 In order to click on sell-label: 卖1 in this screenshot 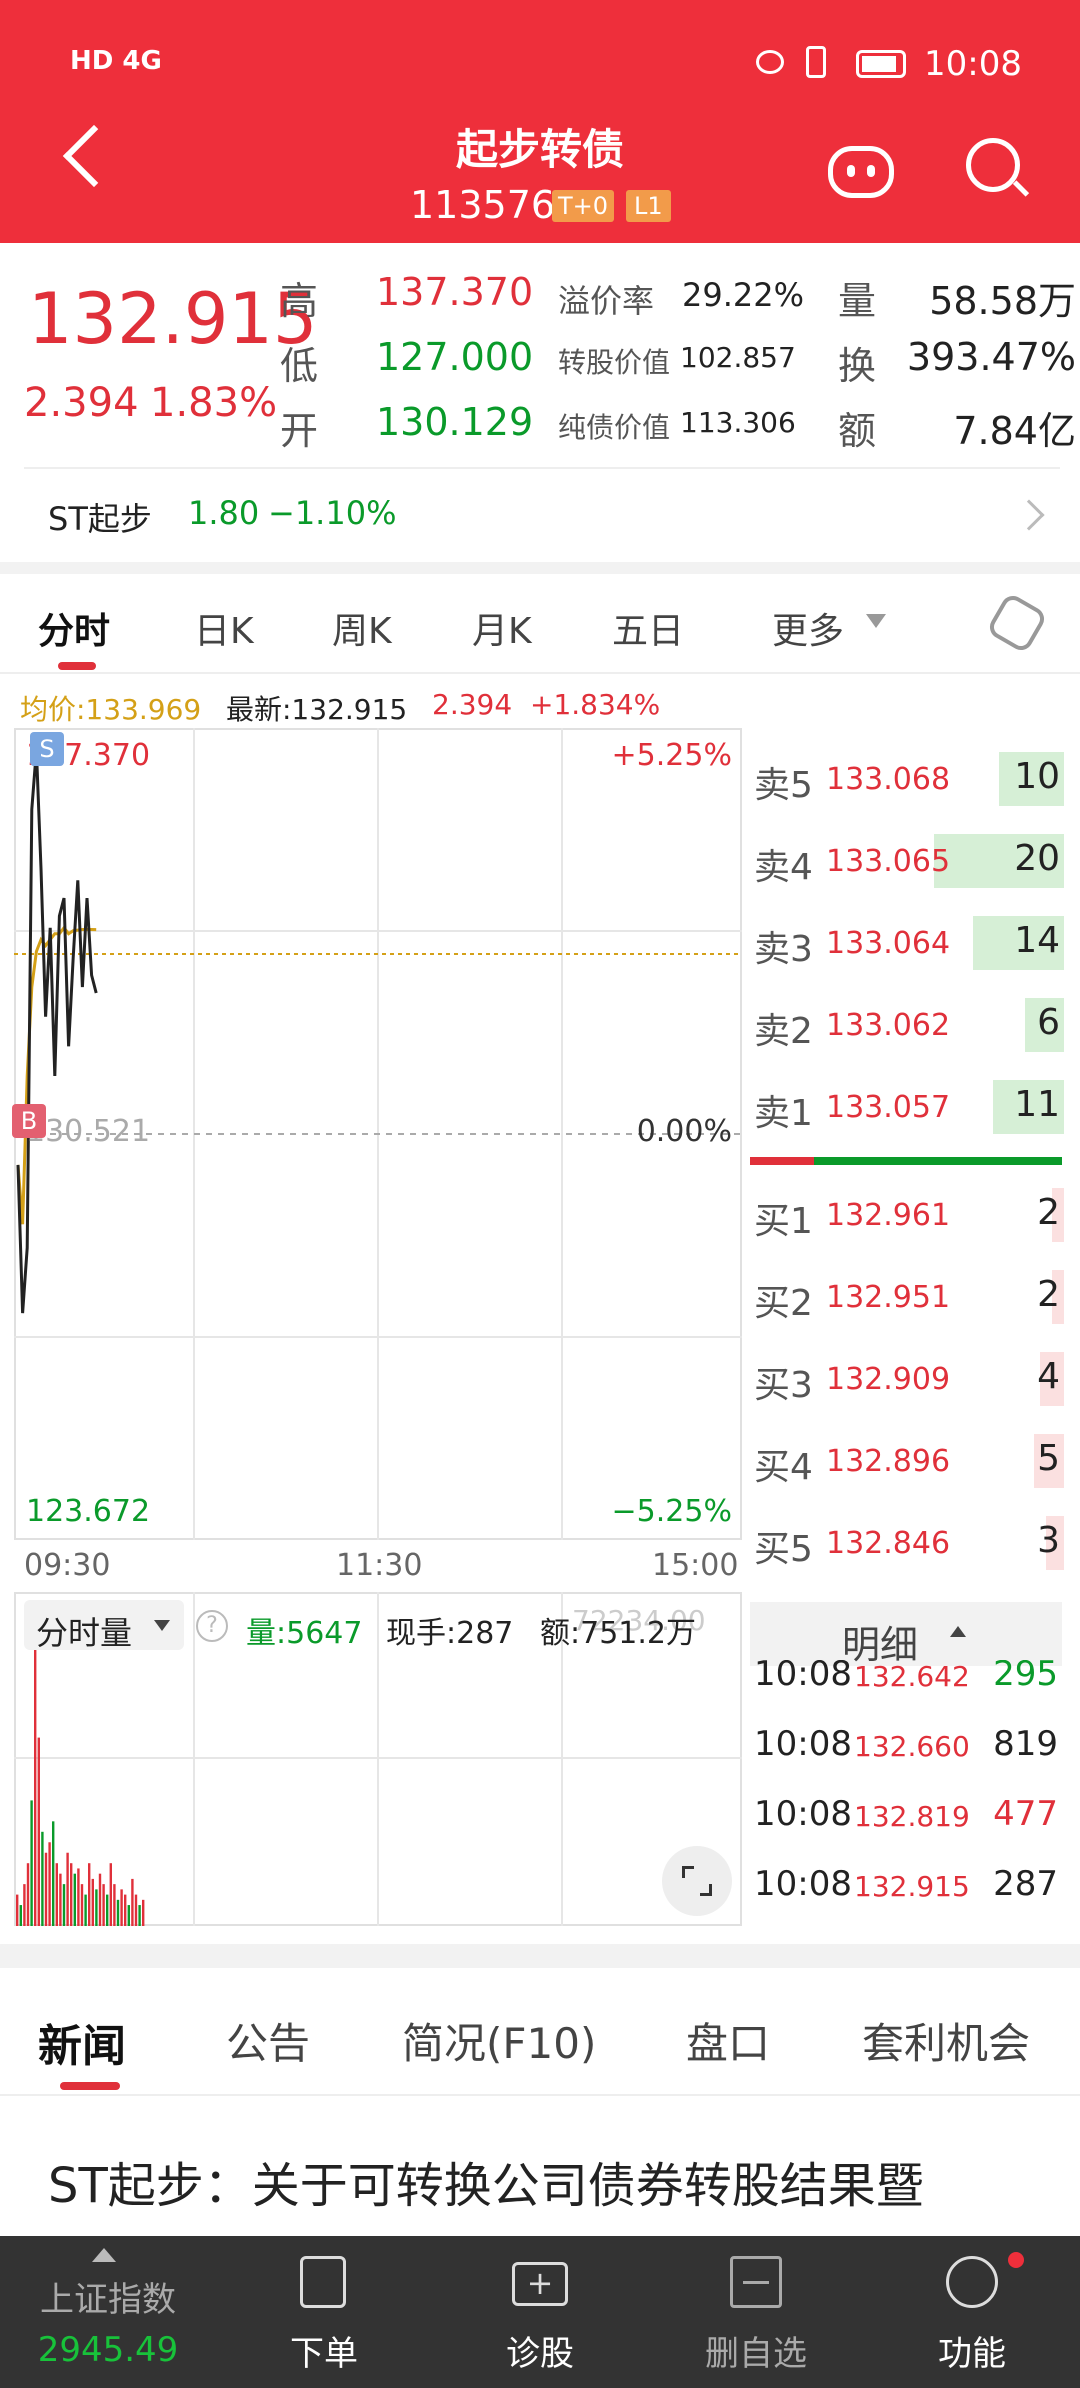, I will do `click(783, 1113)`.